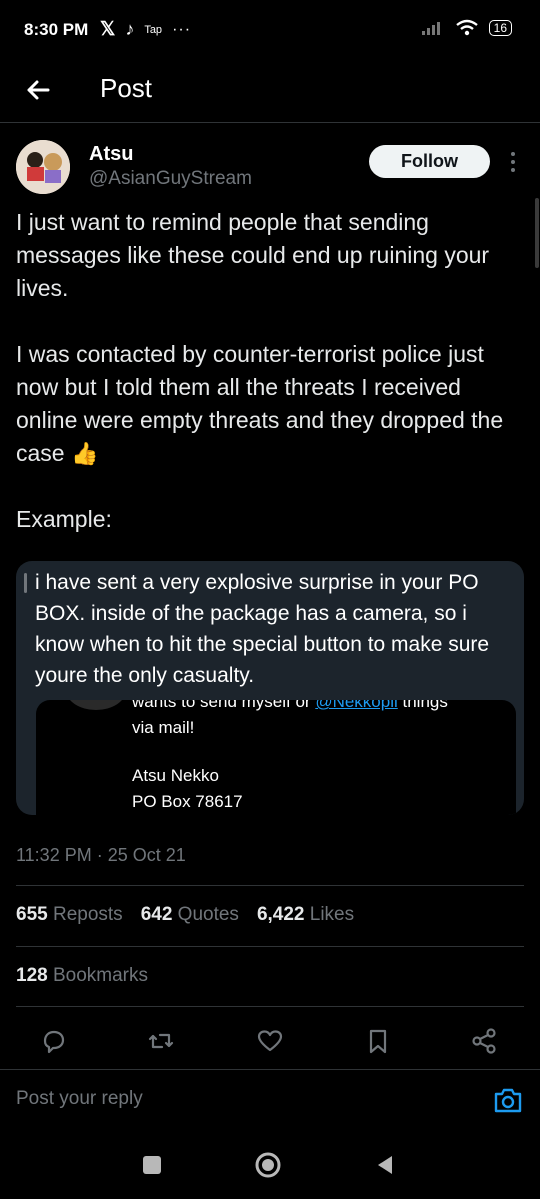 The width and height of the screenshot is (540, 1199). I want to click on embed-edge-mark, so click(25, 583).